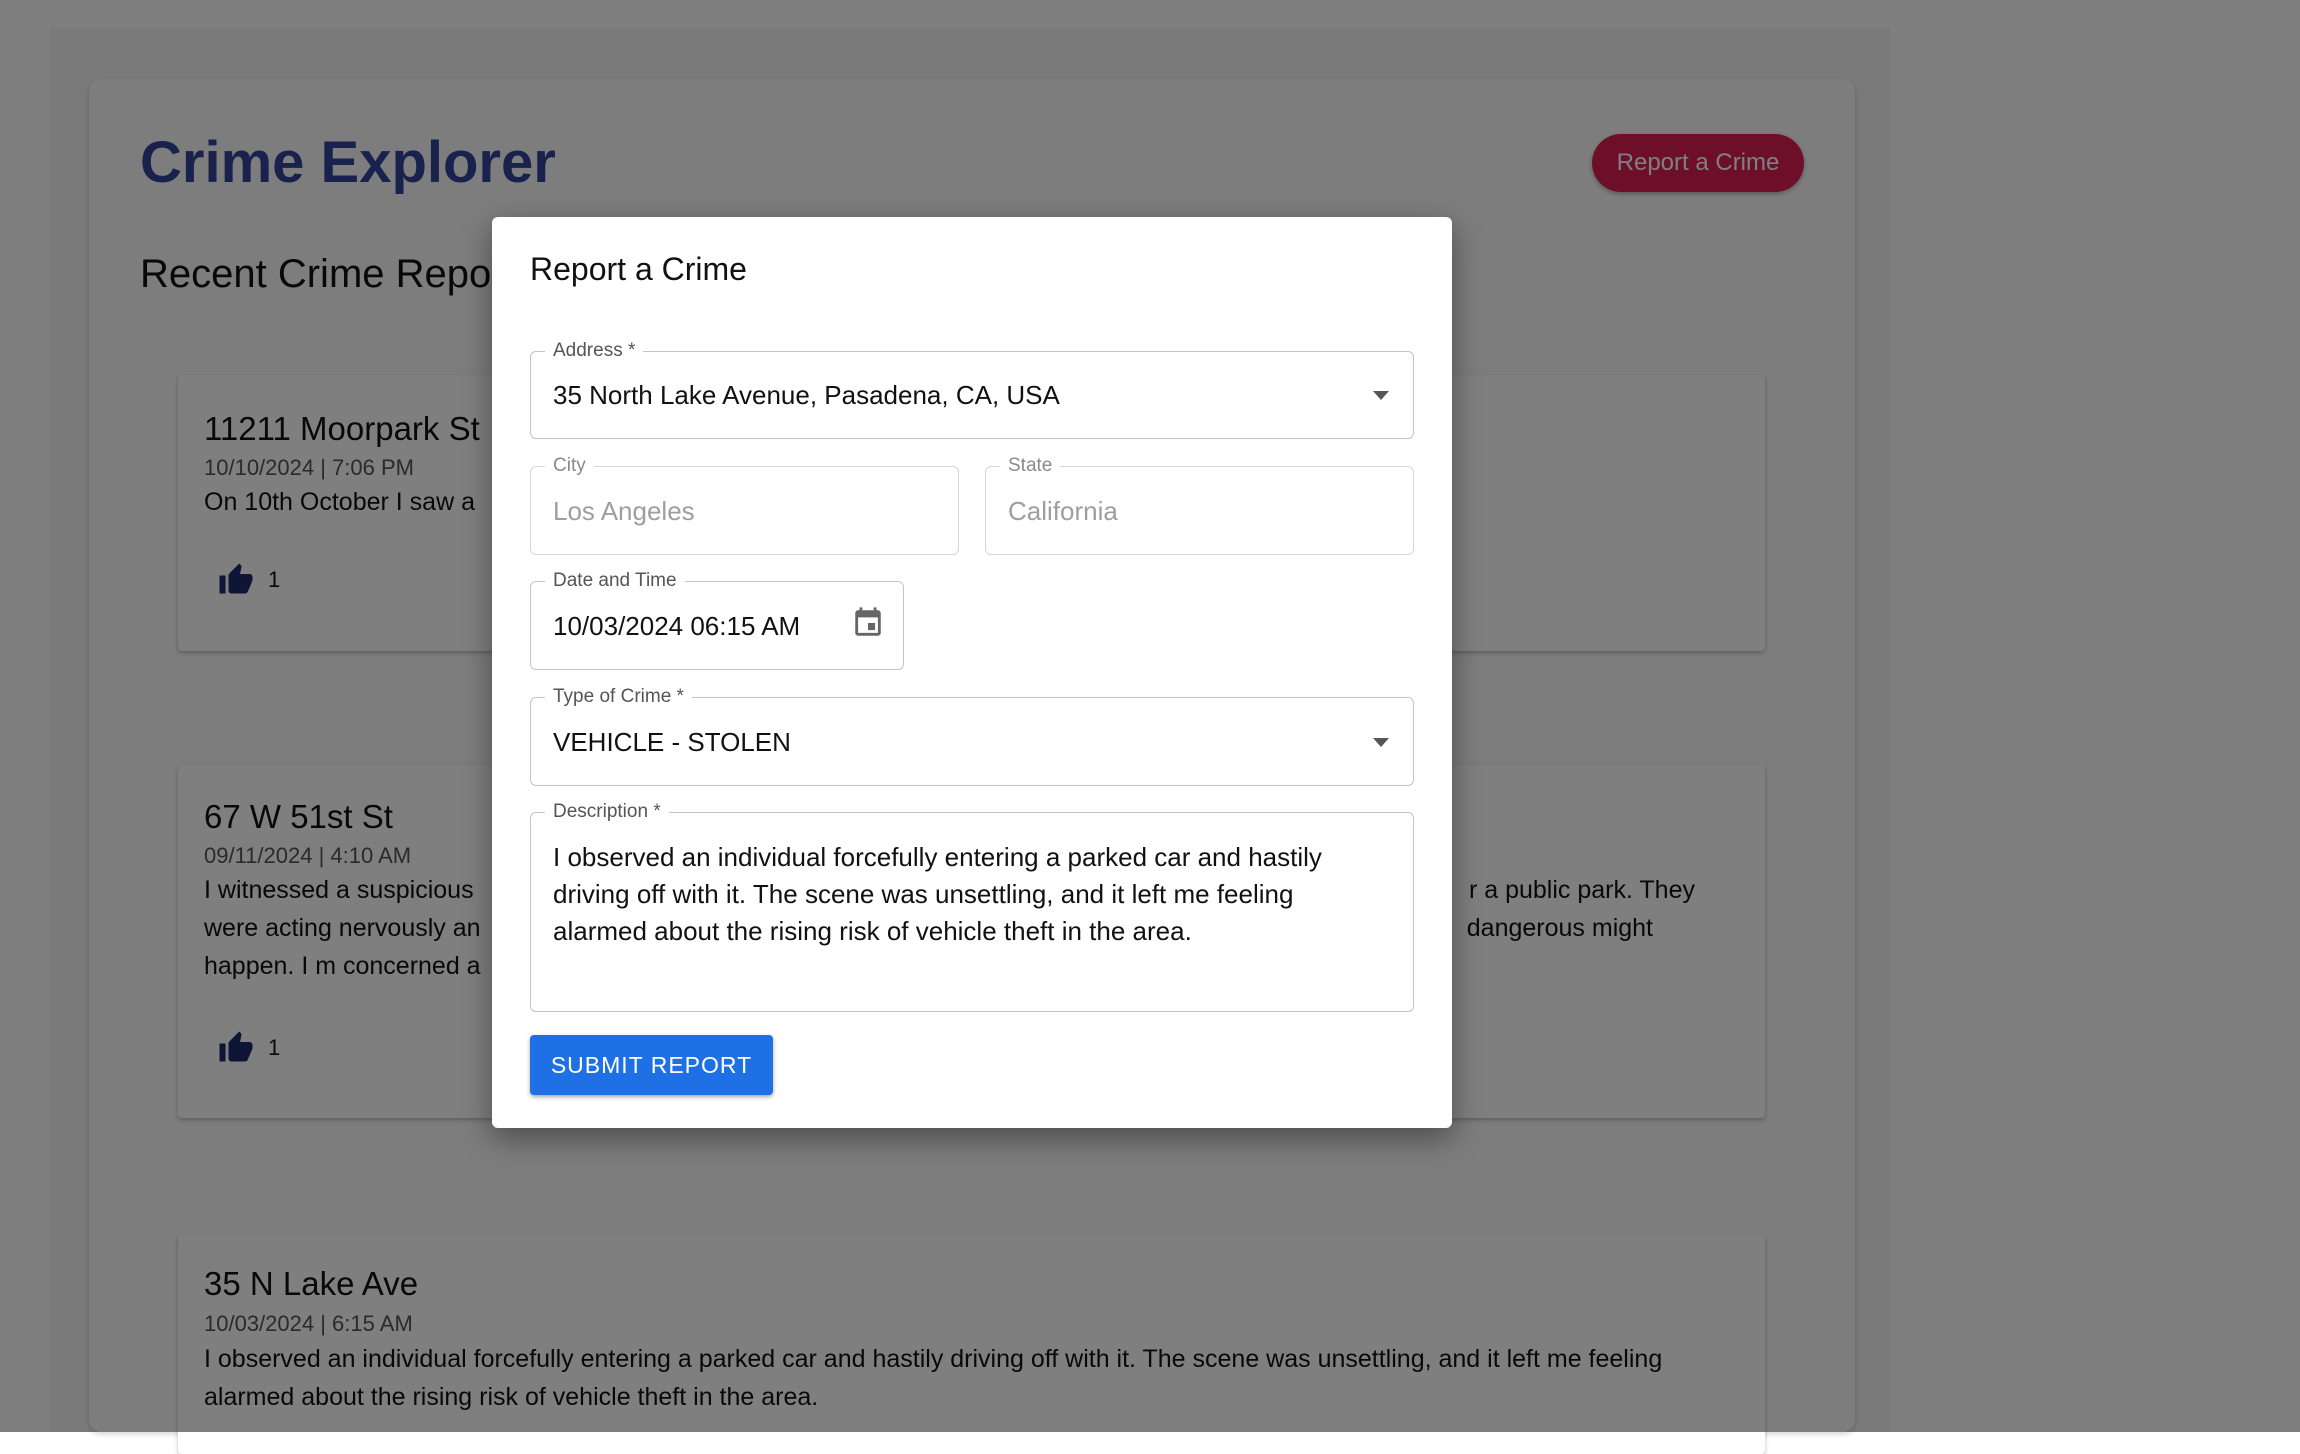  I want to click on state-field: State California, so click(1199, 505).